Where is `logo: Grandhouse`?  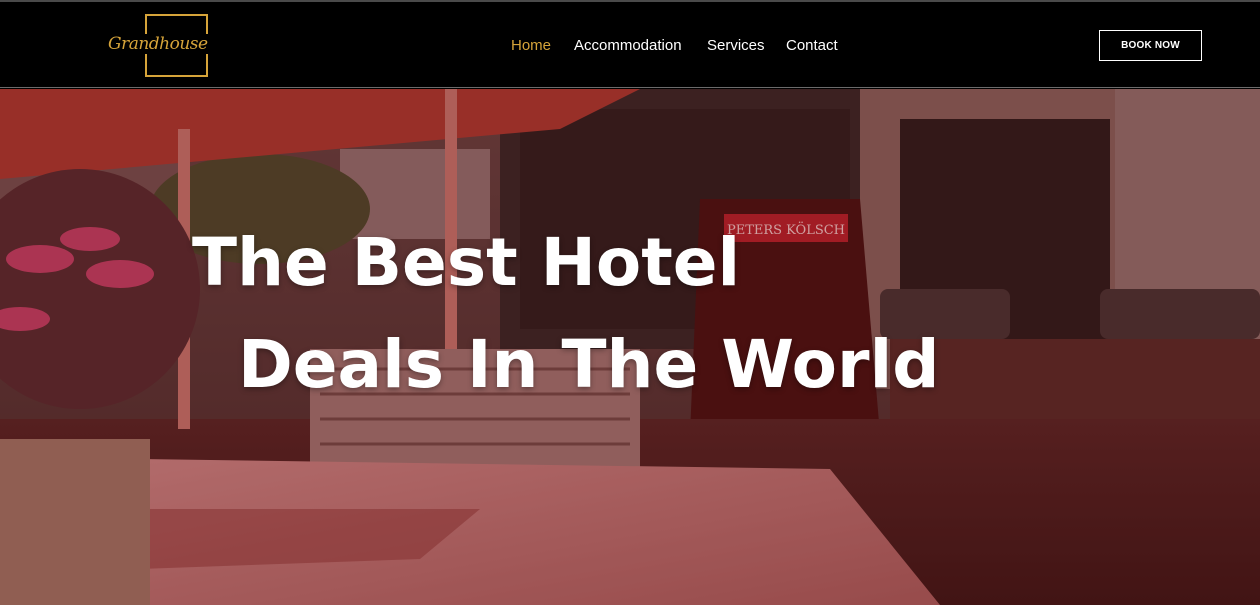
logo: Grandhouse is located at coordinates (156, 46).